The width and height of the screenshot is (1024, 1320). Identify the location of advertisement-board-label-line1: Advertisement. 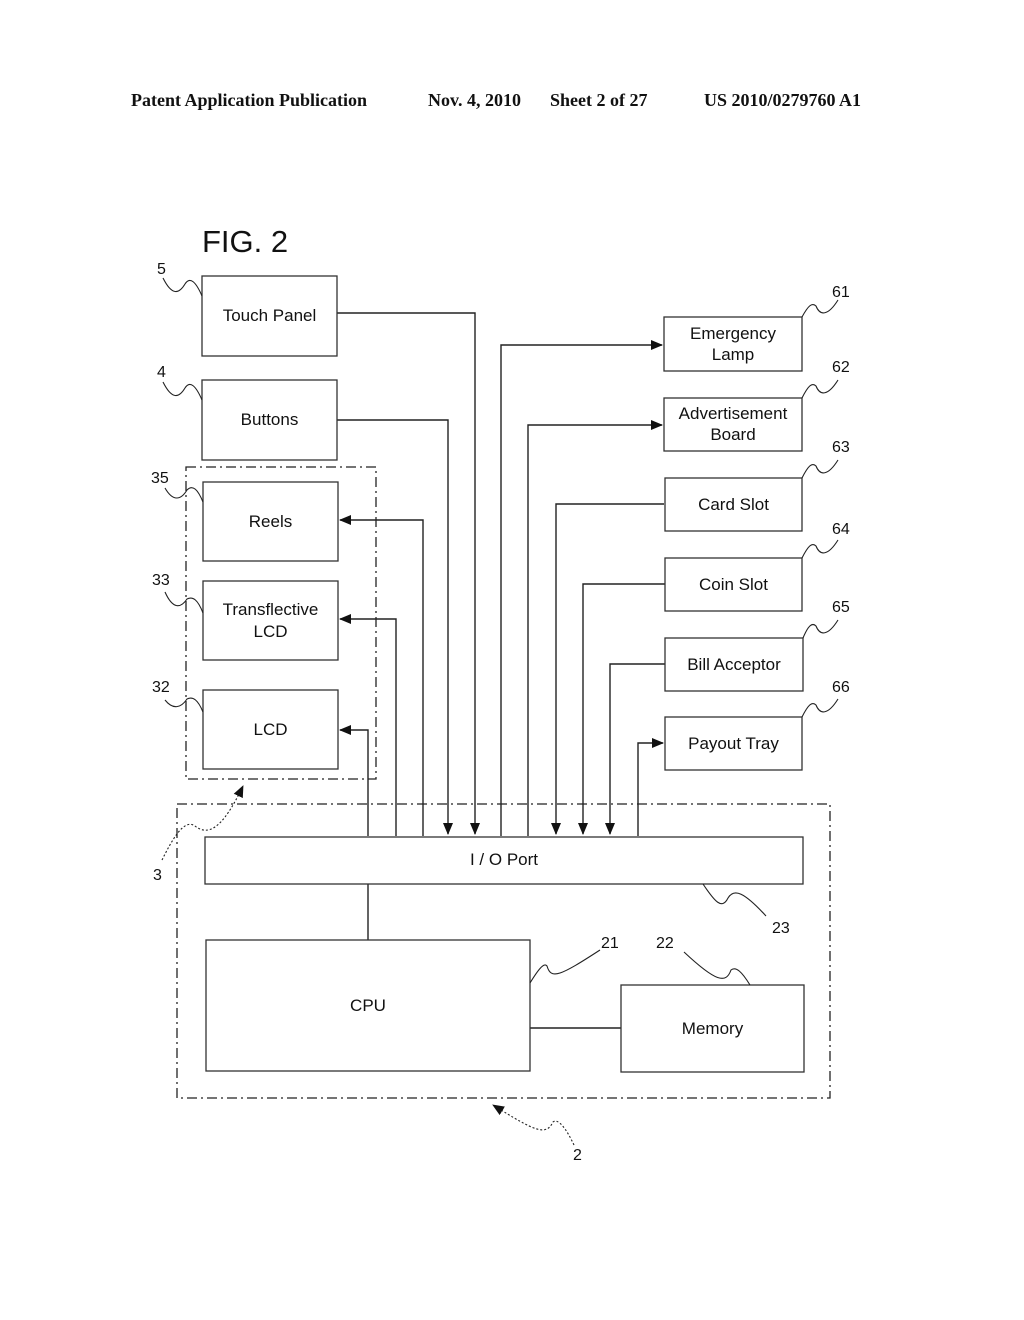
(733, 413).